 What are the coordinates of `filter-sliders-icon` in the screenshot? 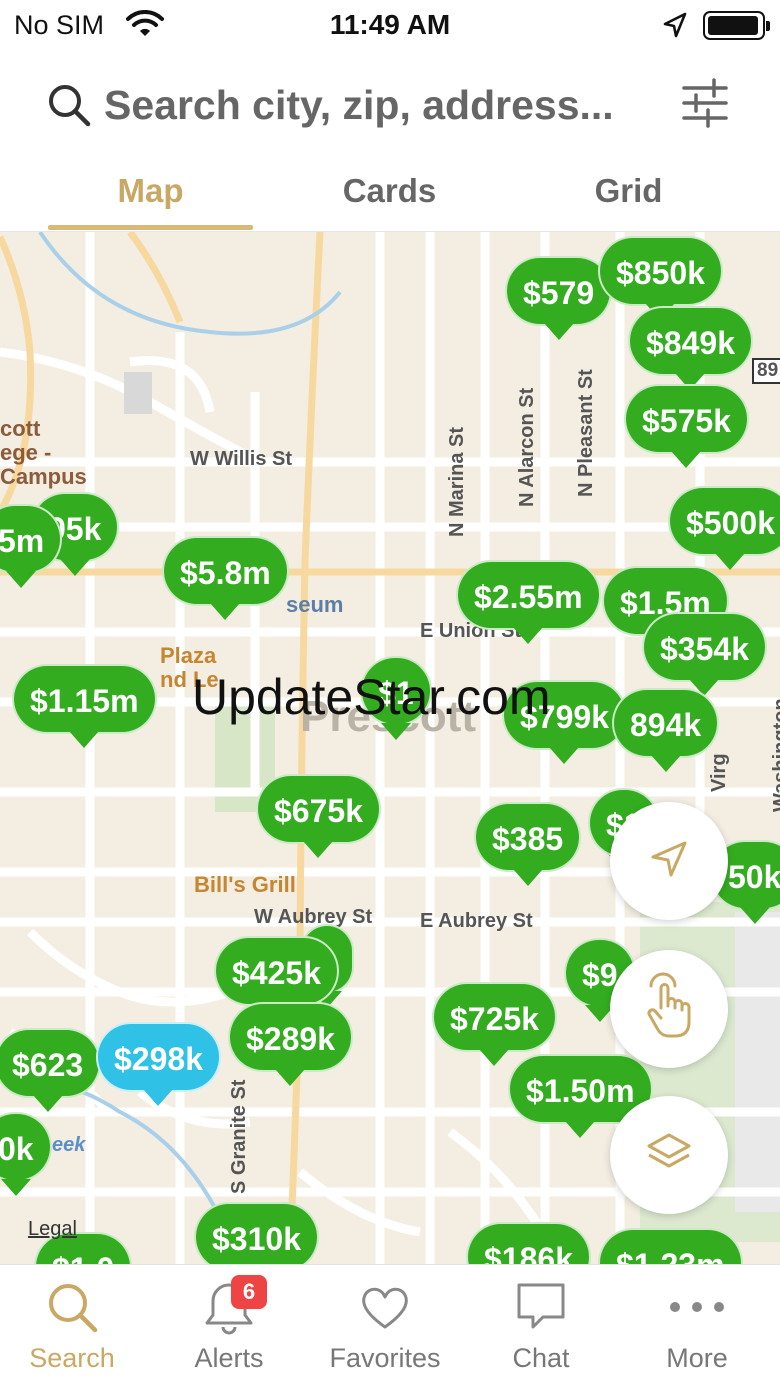 It's located at (705, 105).